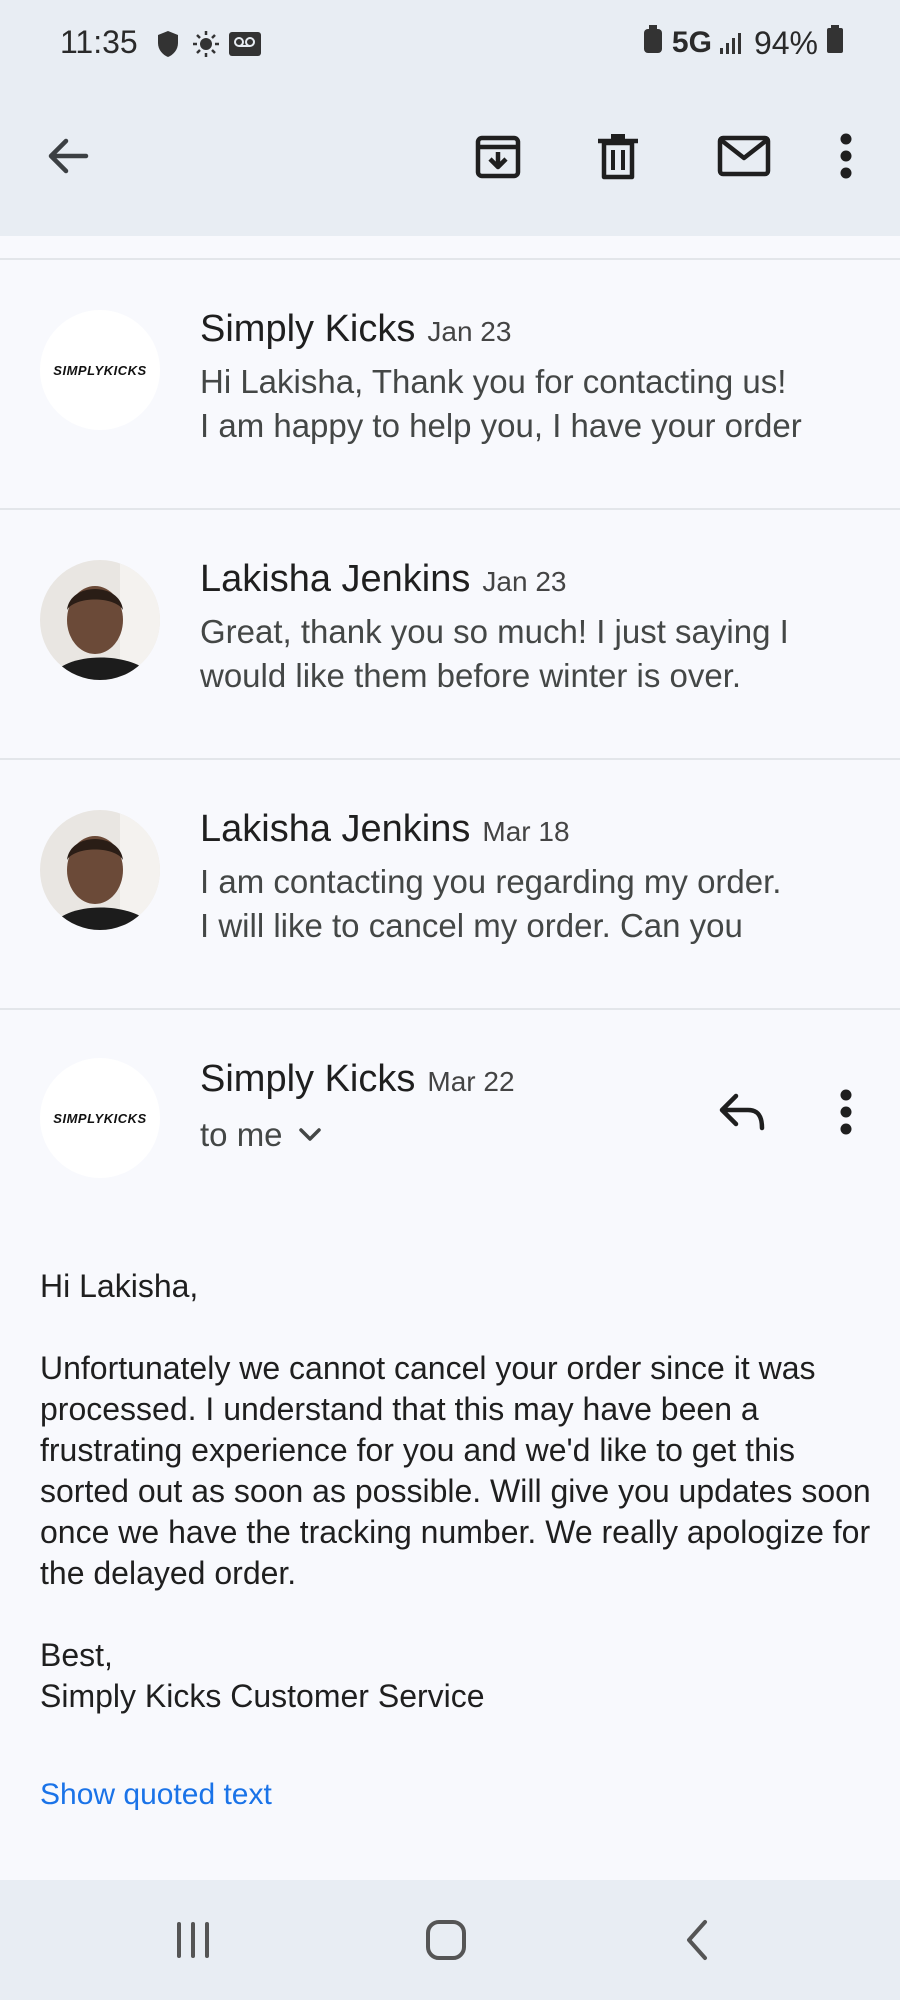 The image size is (900, 2000). I want to click on mark-unread-button, so click(744, 156).